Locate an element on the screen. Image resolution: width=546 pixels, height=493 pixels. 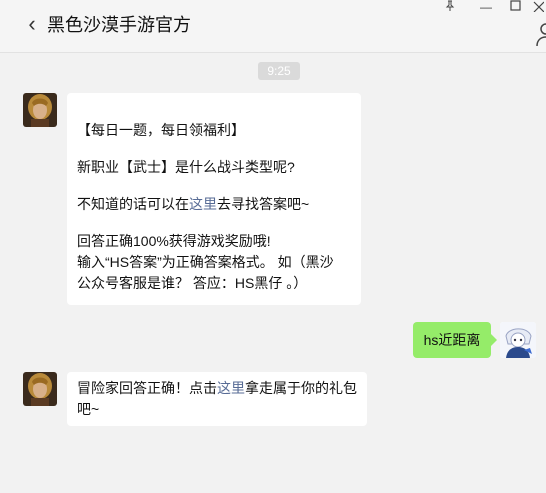
message-line: 不知道的话可以在这里去寻找答案吧~ is located at coordinates (217, 204).